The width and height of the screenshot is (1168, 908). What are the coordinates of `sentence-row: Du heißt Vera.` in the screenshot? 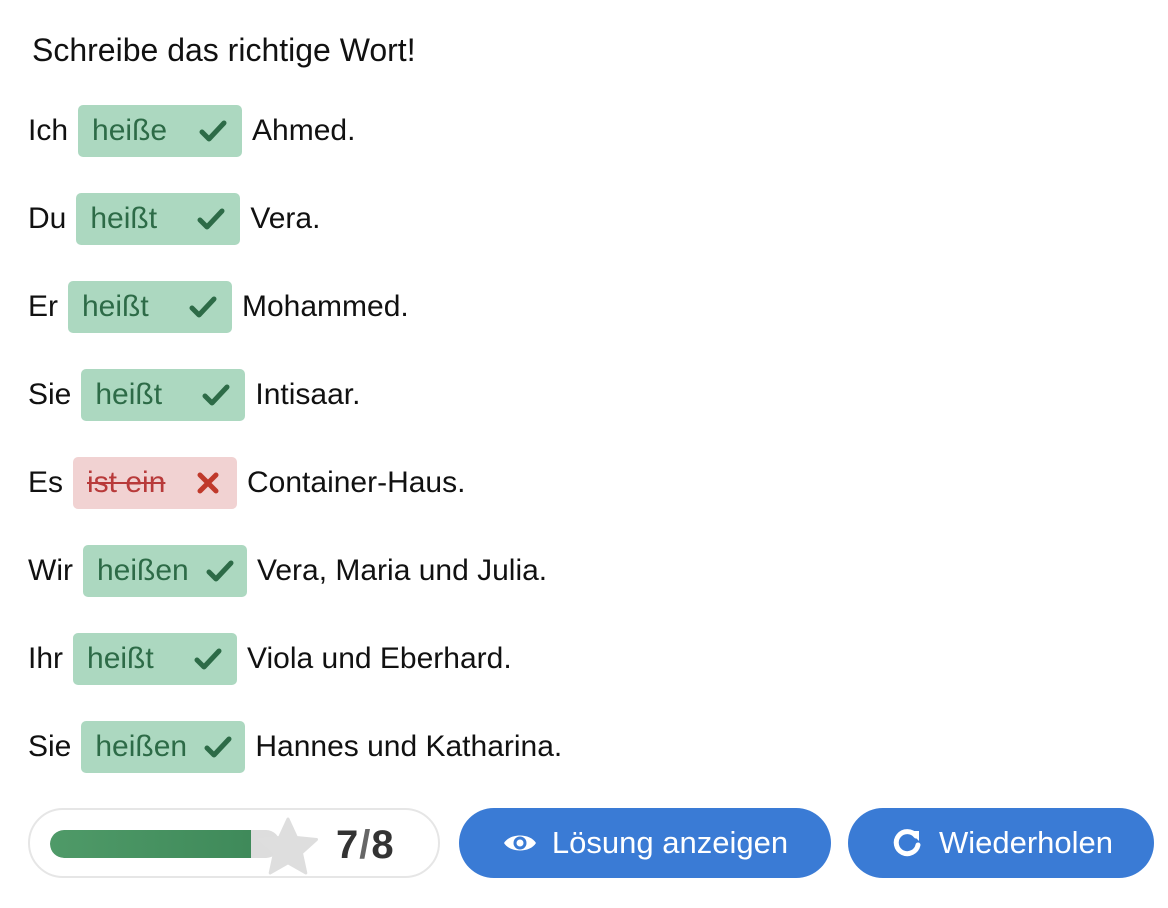 It's located at (174, 219).